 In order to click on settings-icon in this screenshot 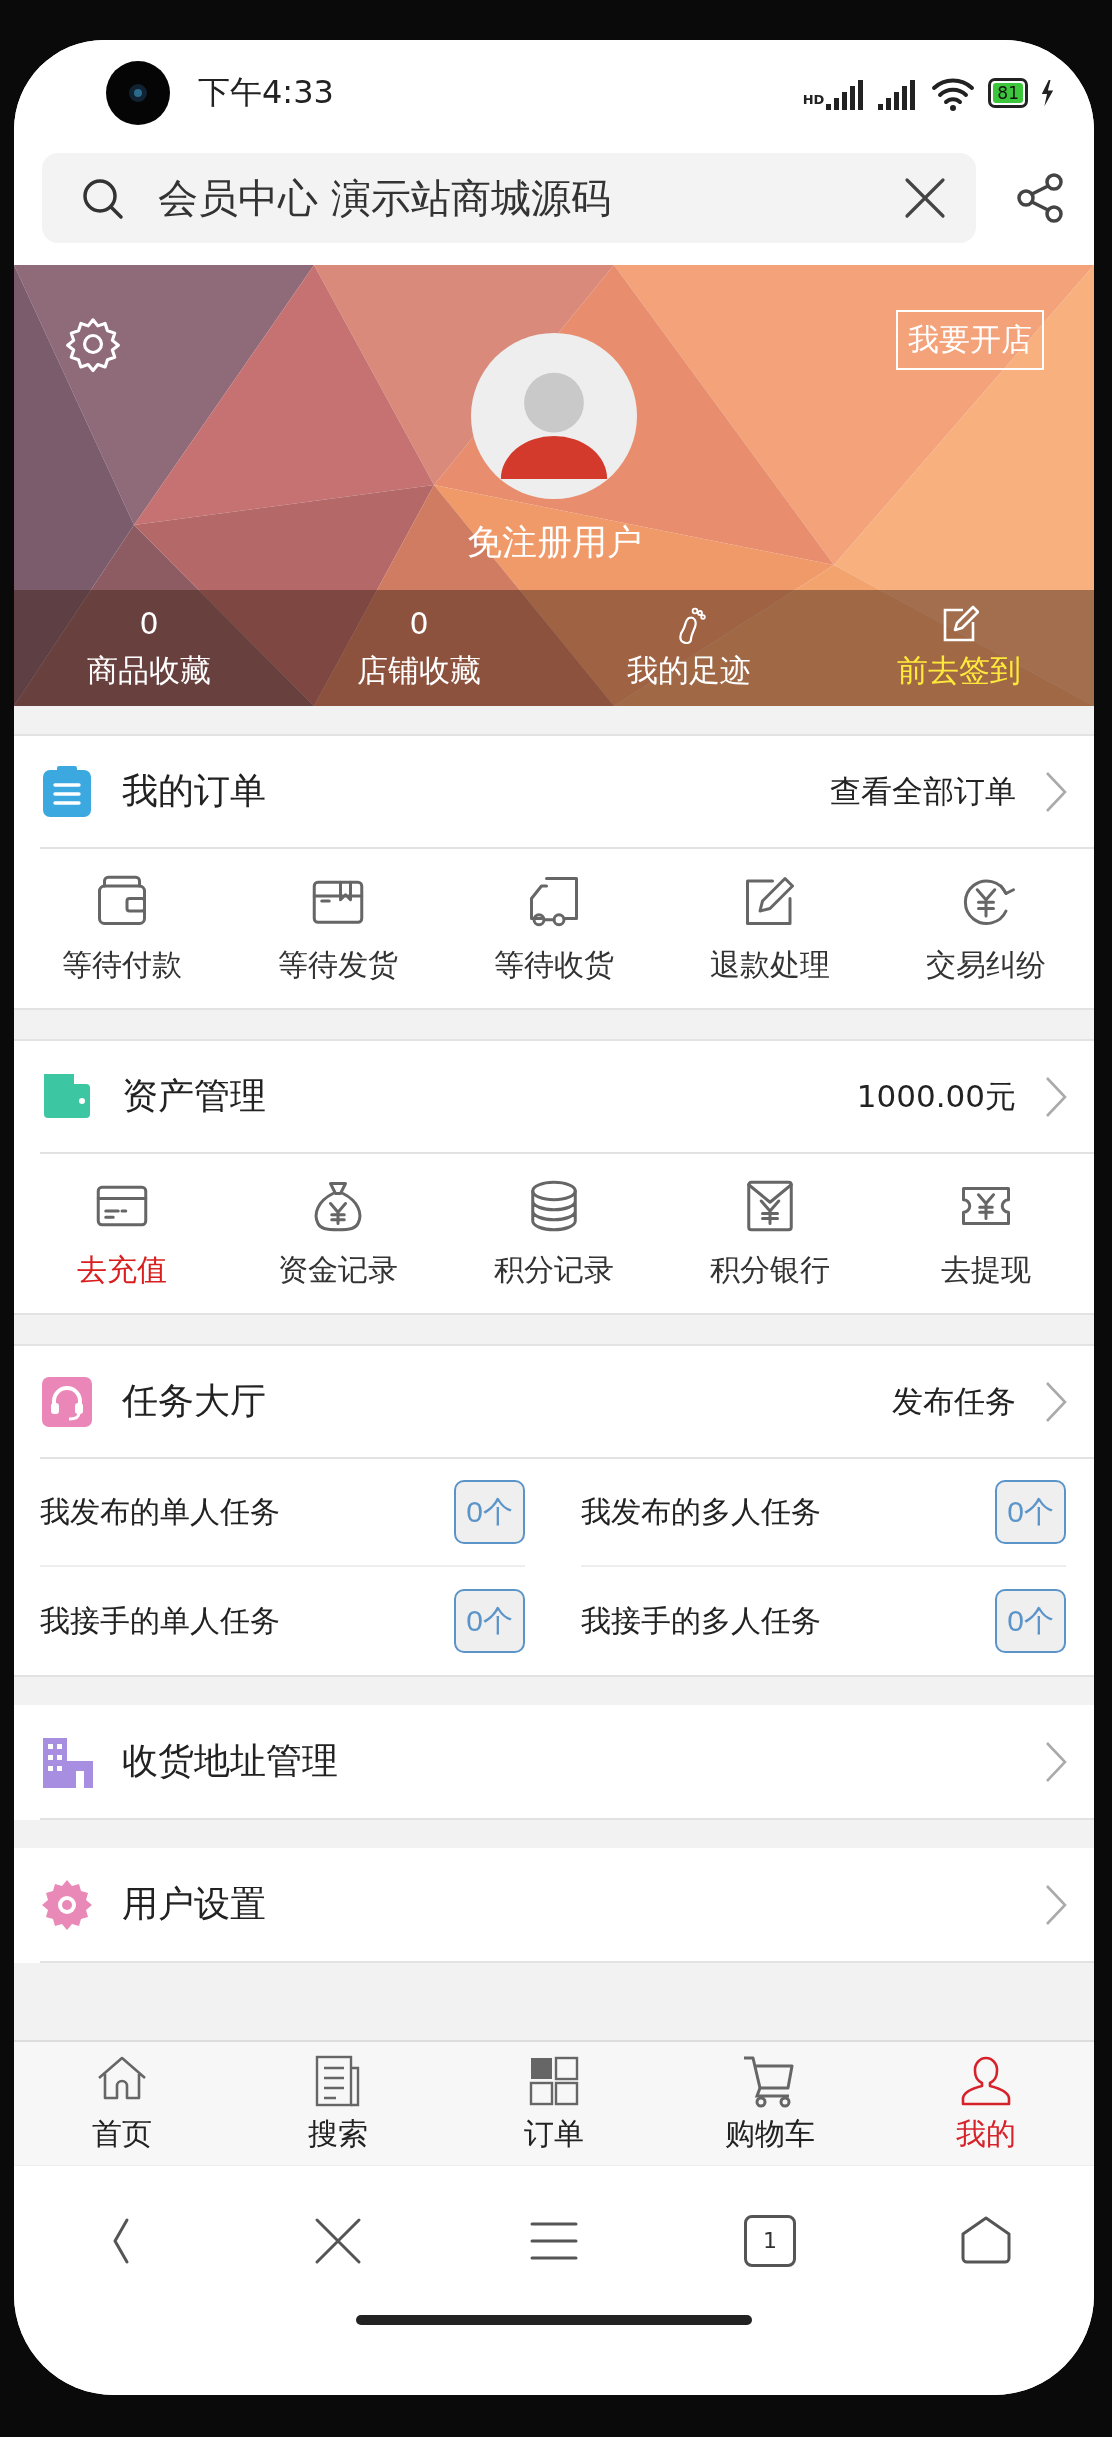, I will do `click(93, 344)`.